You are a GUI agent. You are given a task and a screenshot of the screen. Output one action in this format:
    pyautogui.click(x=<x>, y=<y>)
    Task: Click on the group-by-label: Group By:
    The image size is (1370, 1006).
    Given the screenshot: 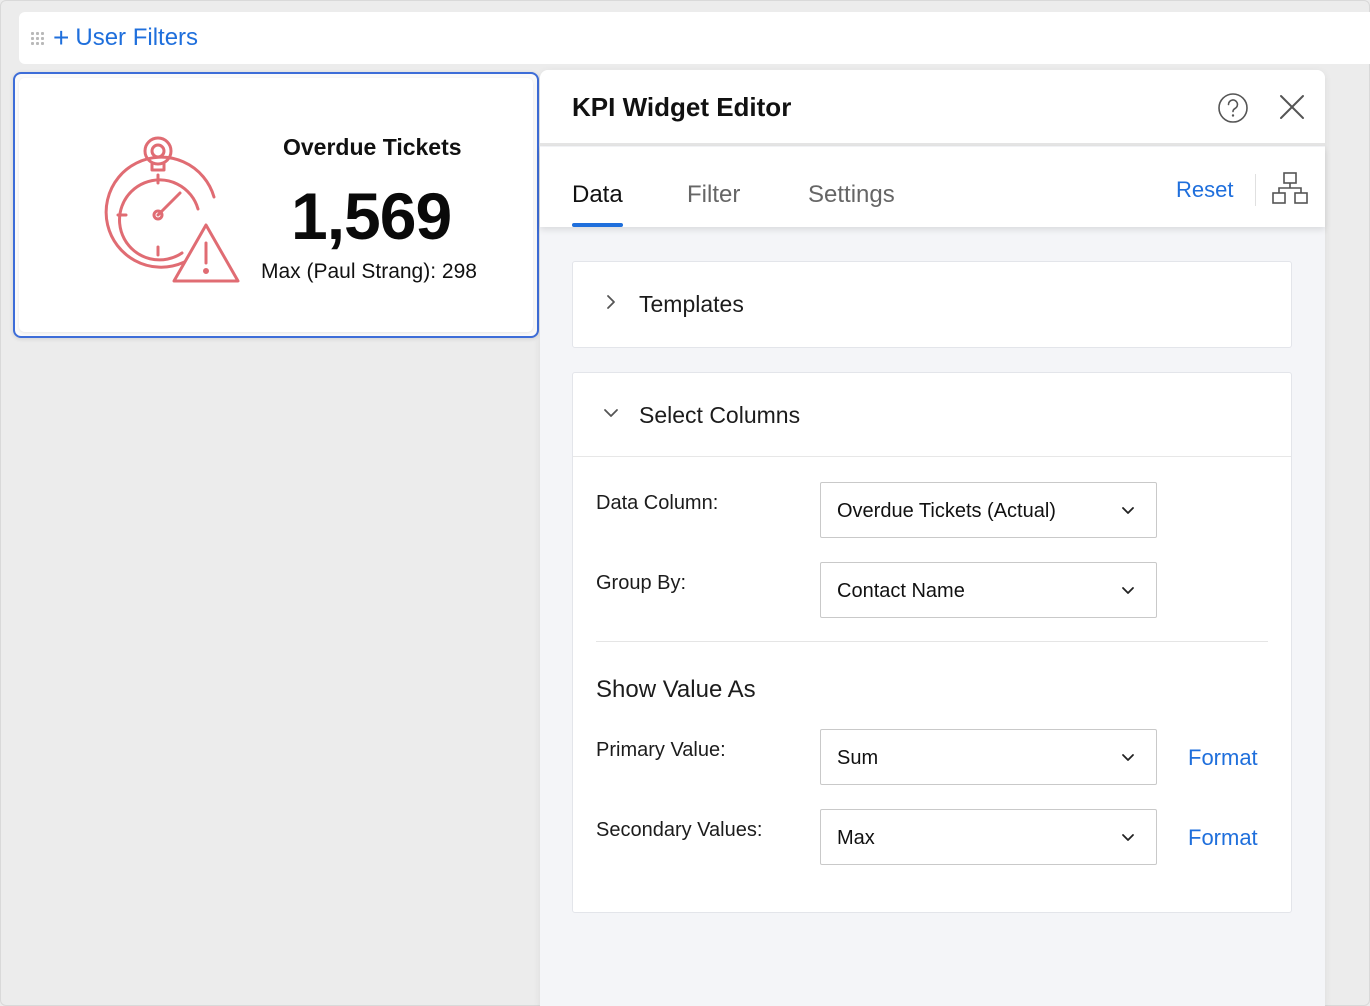 What is the action you would take?
    pyautogui.click(x=641, y=583)
    